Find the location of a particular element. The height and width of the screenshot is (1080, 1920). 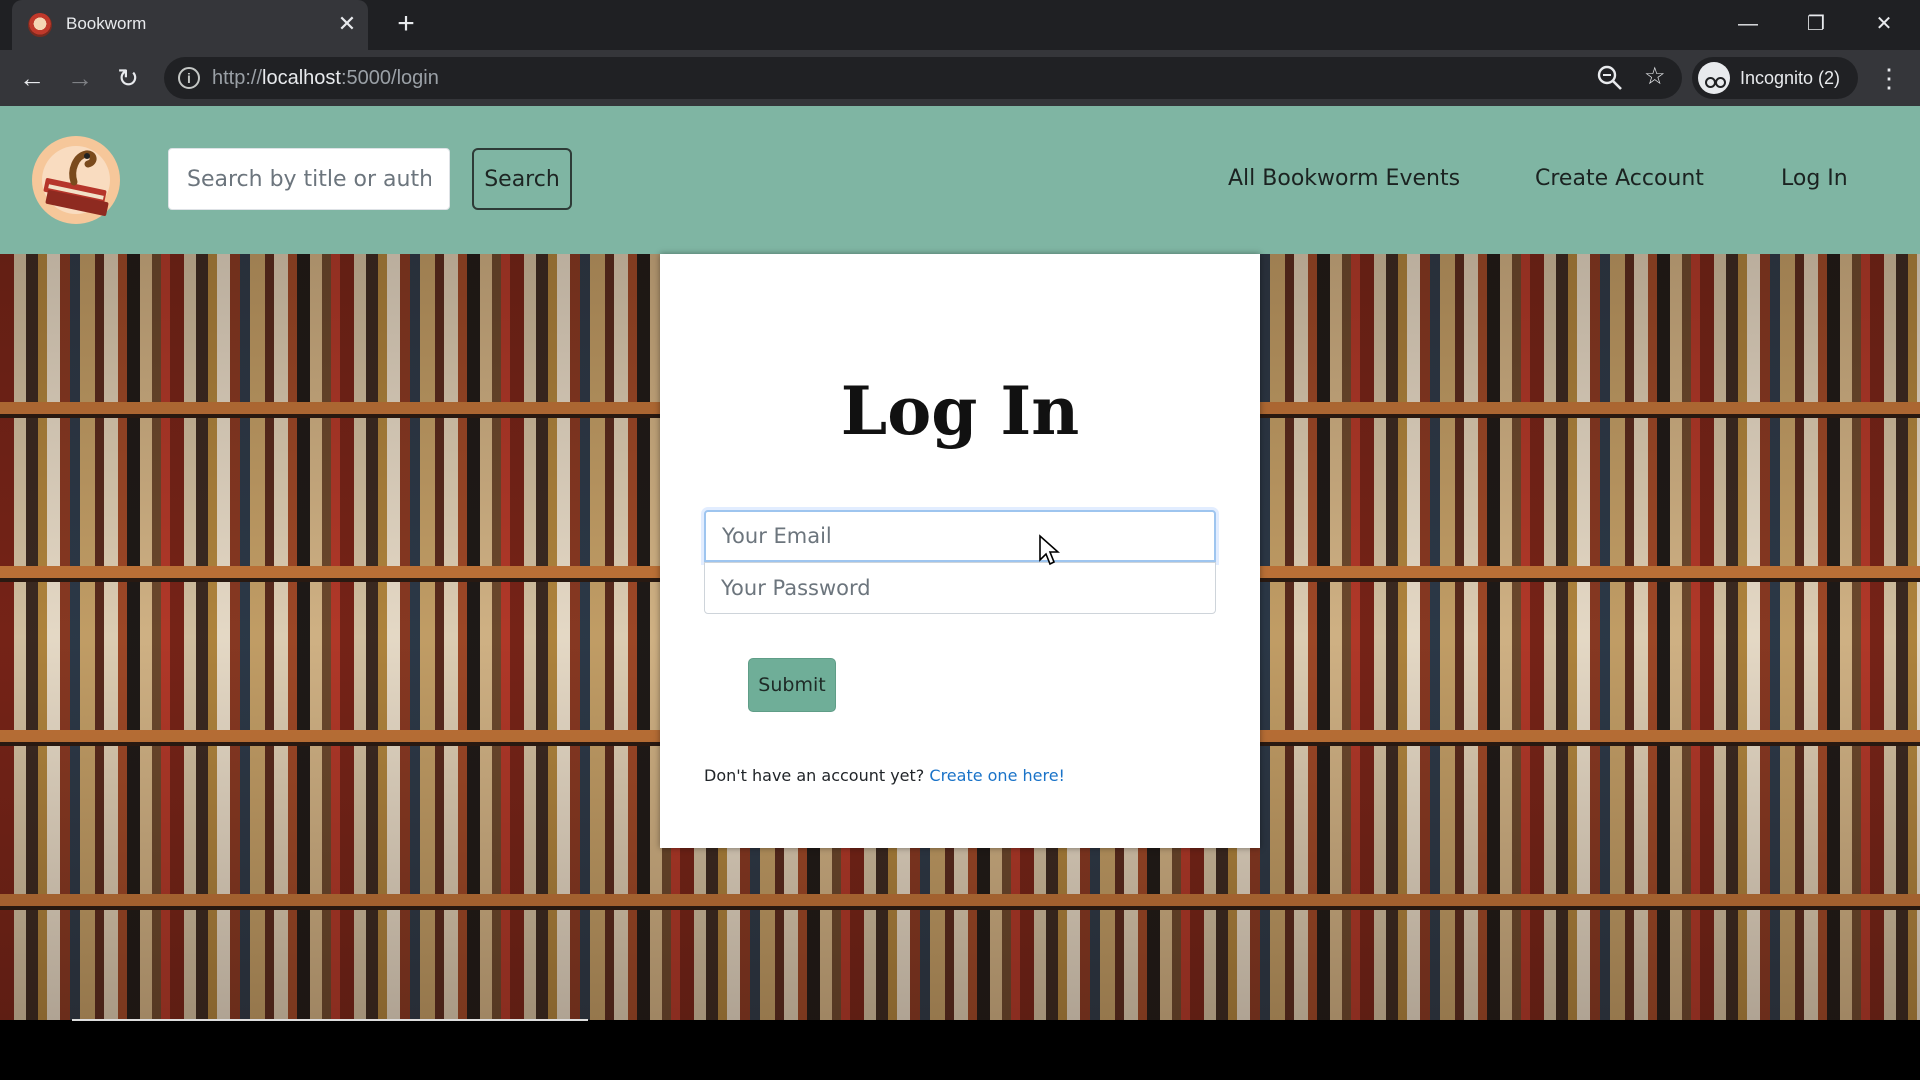

minimize-window-button: — is located at coordinates (1748, 24).